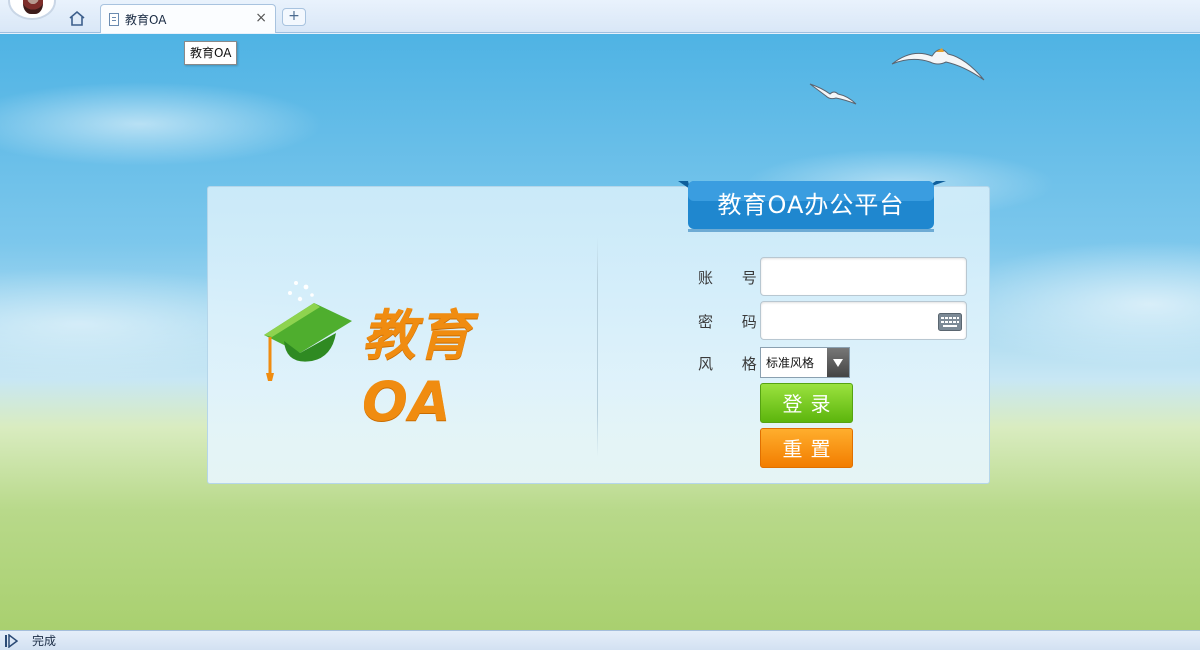 This screenshot has height=650, width=1200. I want to click on platform-title: 教育OA办公平台, so click(811, 205).